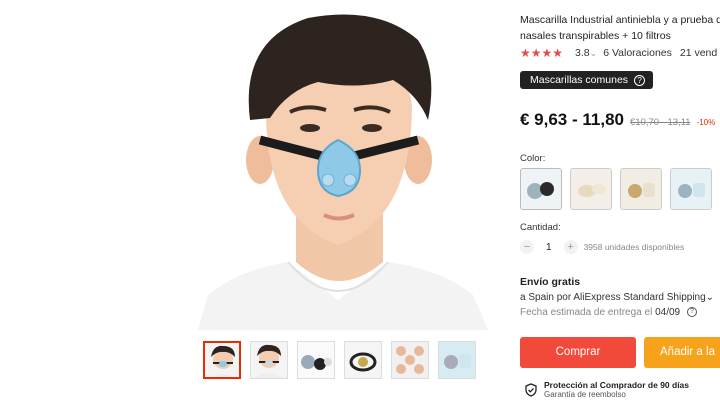  What do you see at coordinates (595, 36) in the screenshot?
I see `product-title-line-2: nasales transpirables + 10 filtros` at bounding box center [595, 36].